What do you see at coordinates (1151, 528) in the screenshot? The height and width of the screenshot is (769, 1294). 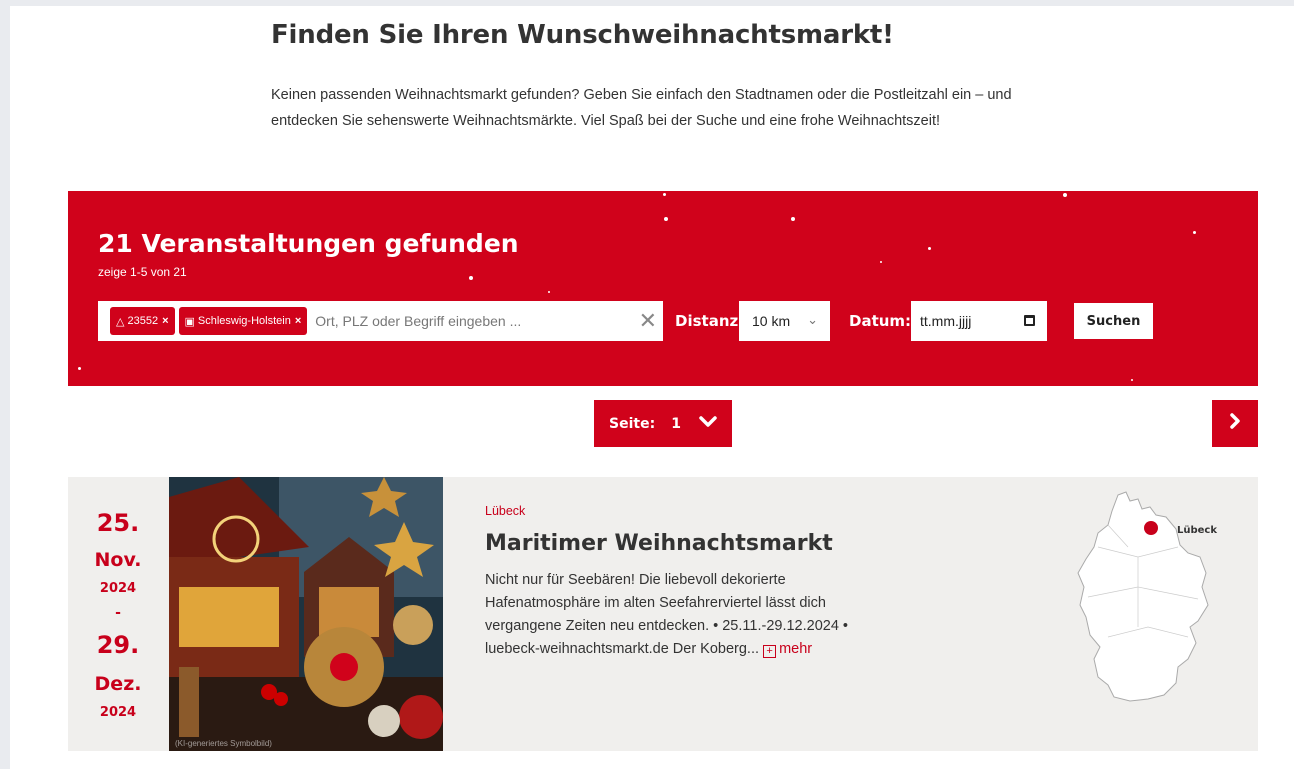 I see `location-marker-icon` at bounding box center [1151, 528].